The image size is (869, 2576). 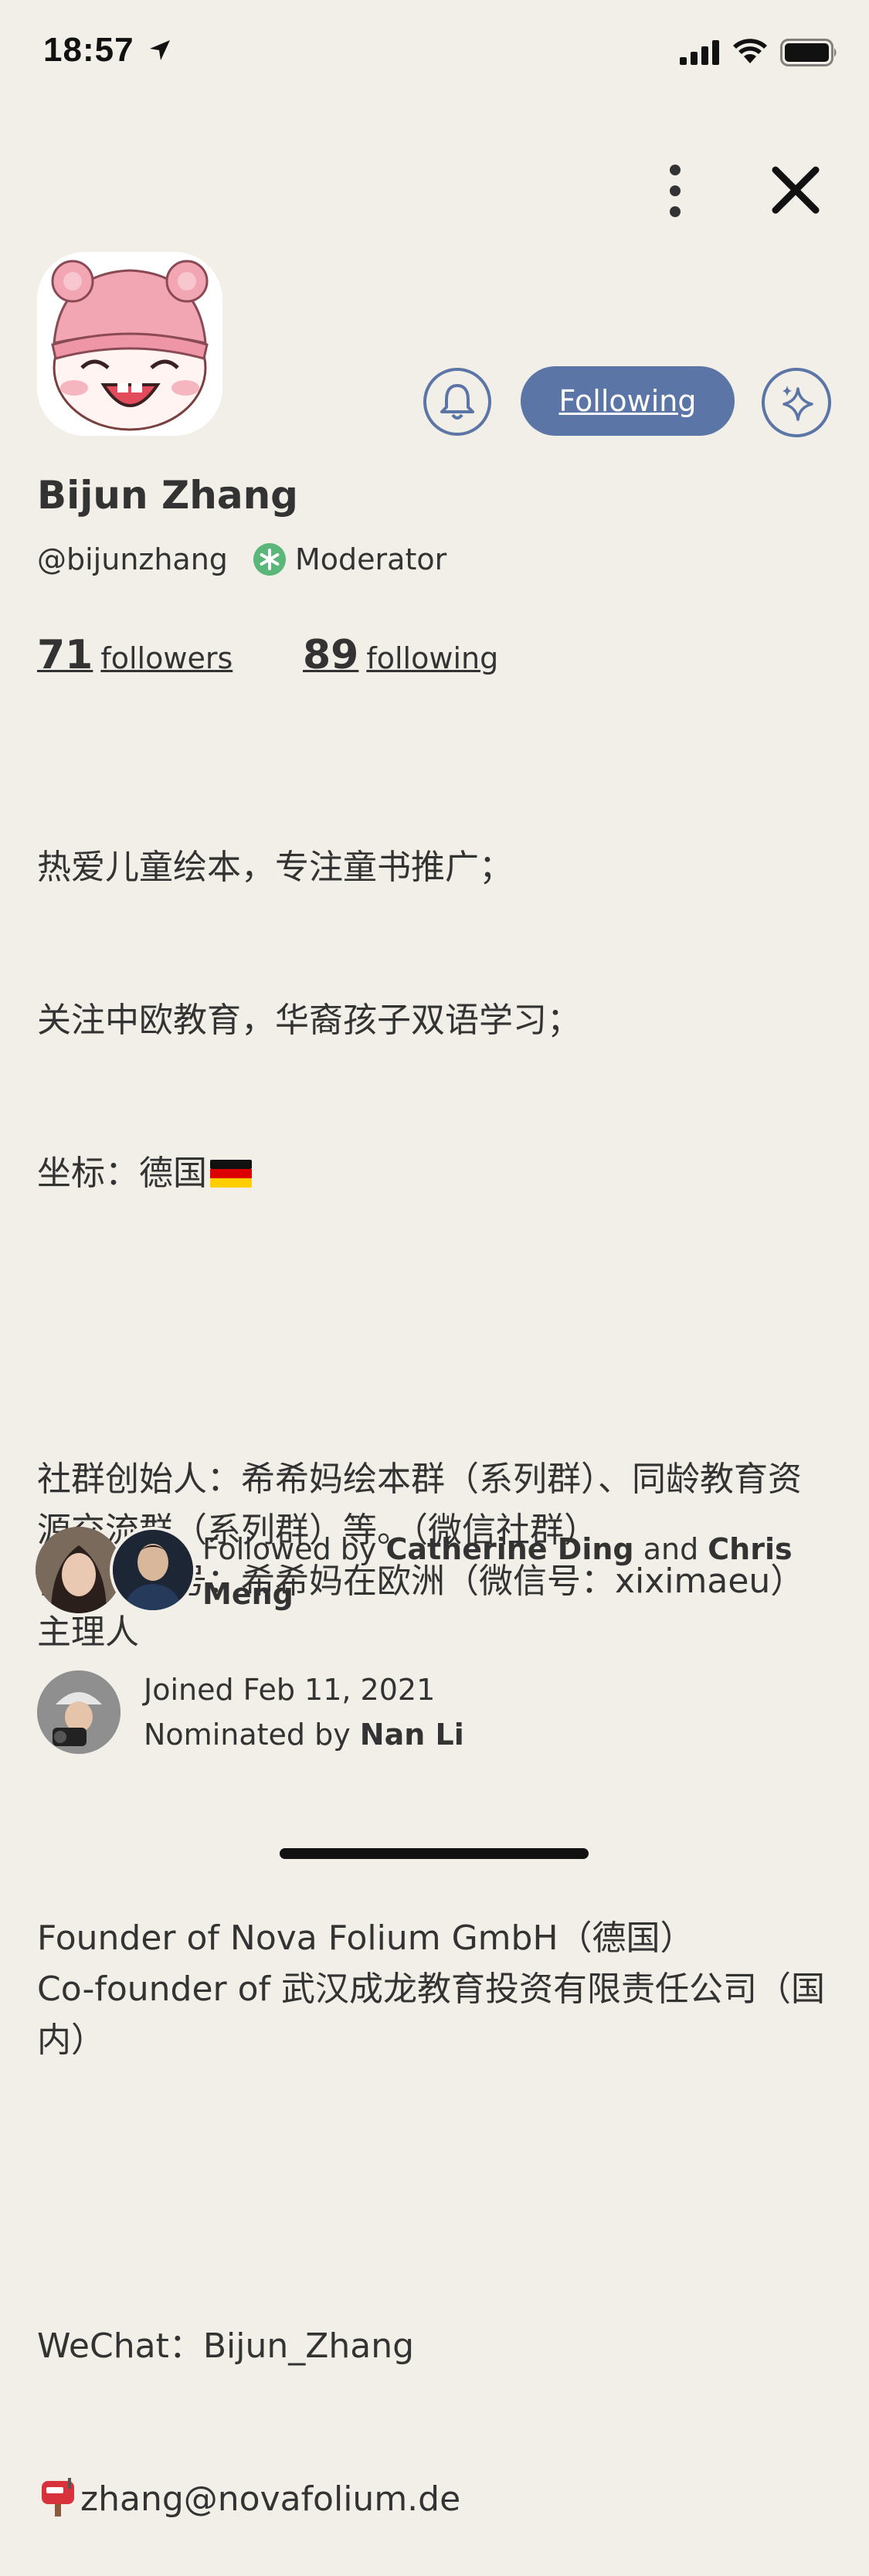 I want to click on following-link: 89 following, so click(x=401, y=655).